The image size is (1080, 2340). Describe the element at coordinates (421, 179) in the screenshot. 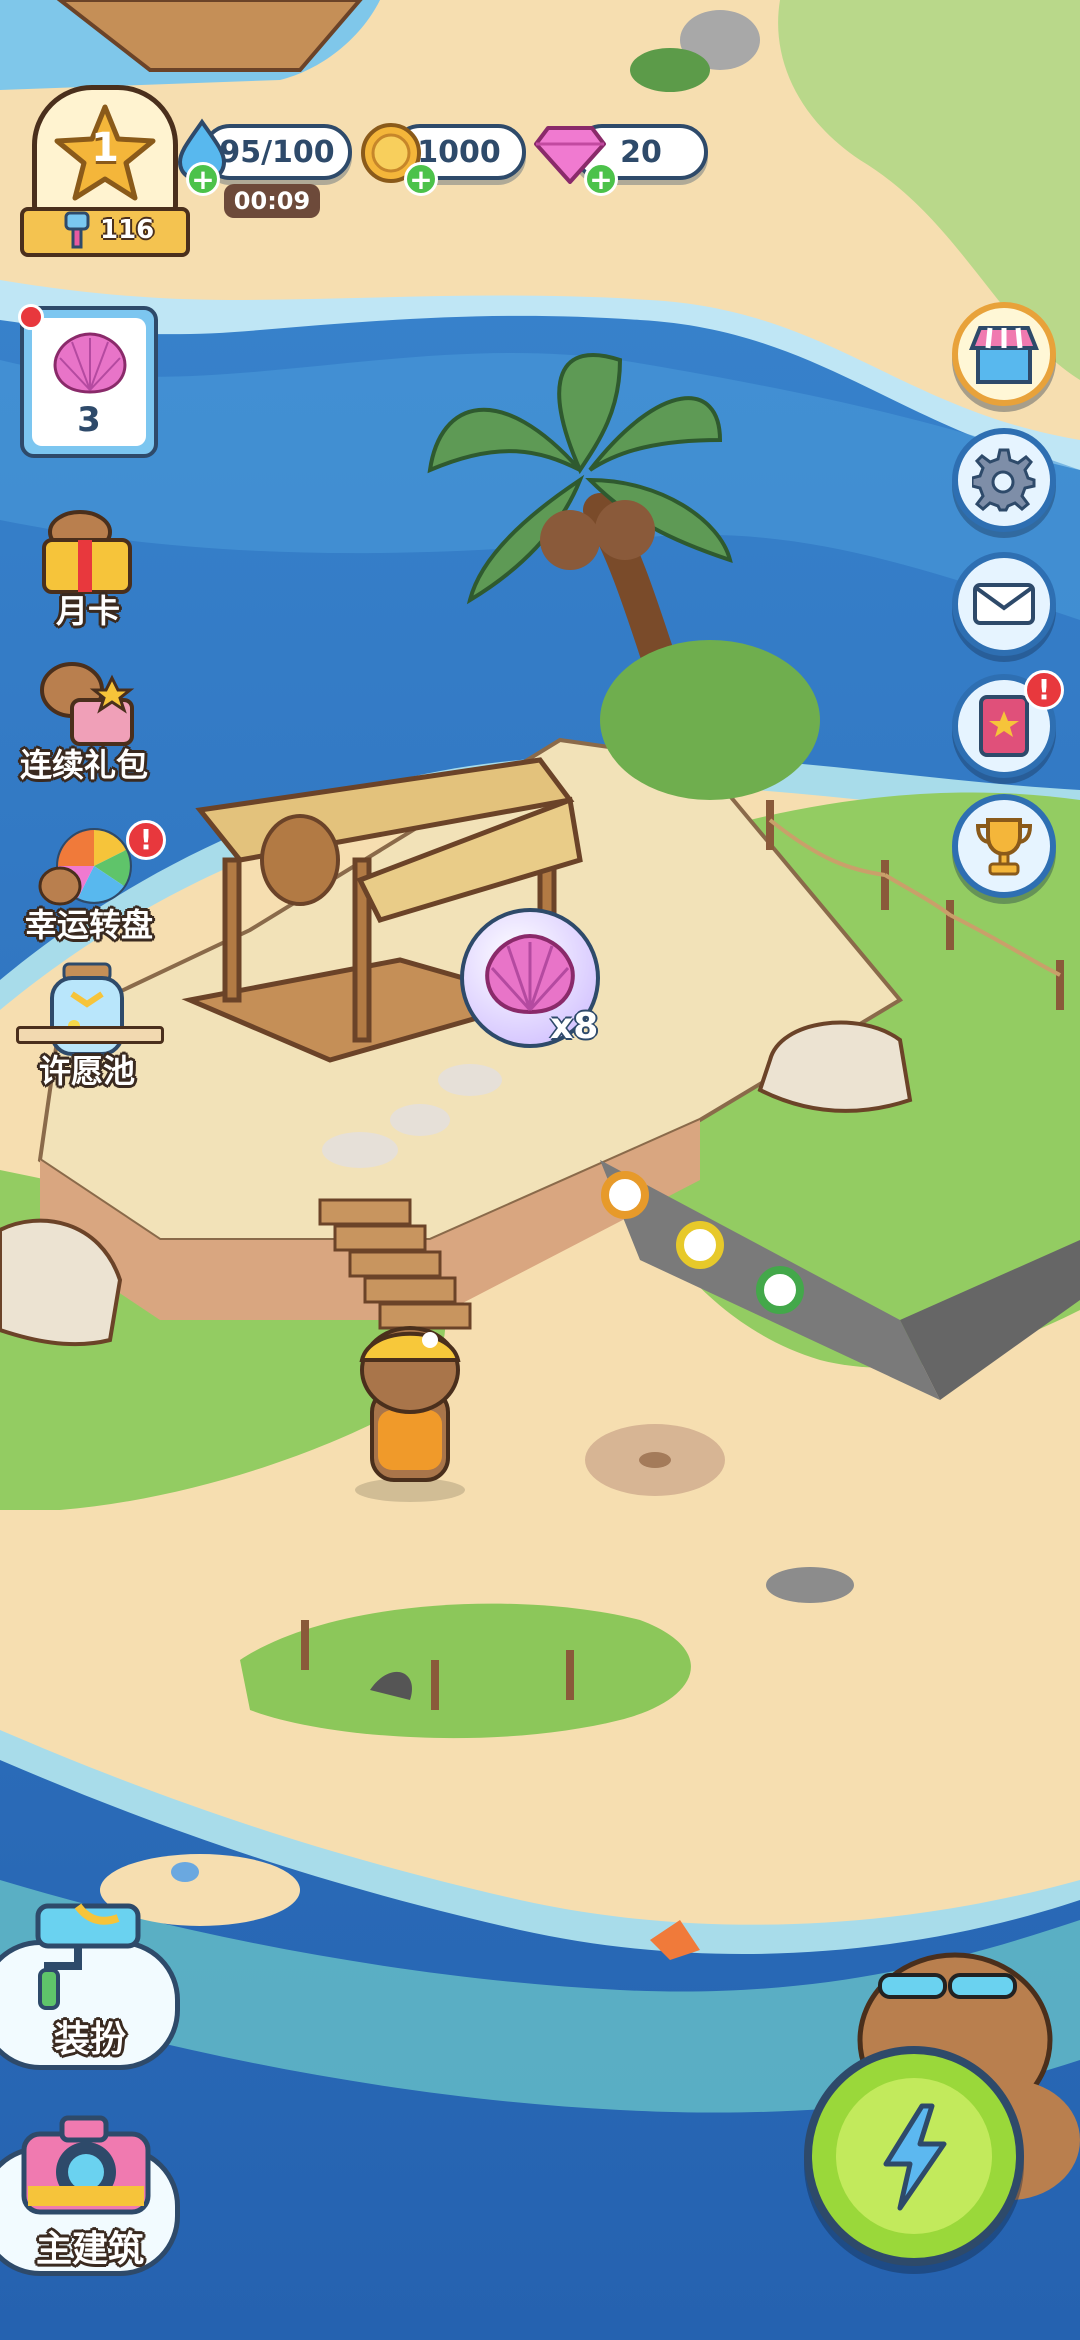

I see `coin-add-button: +` at that location.